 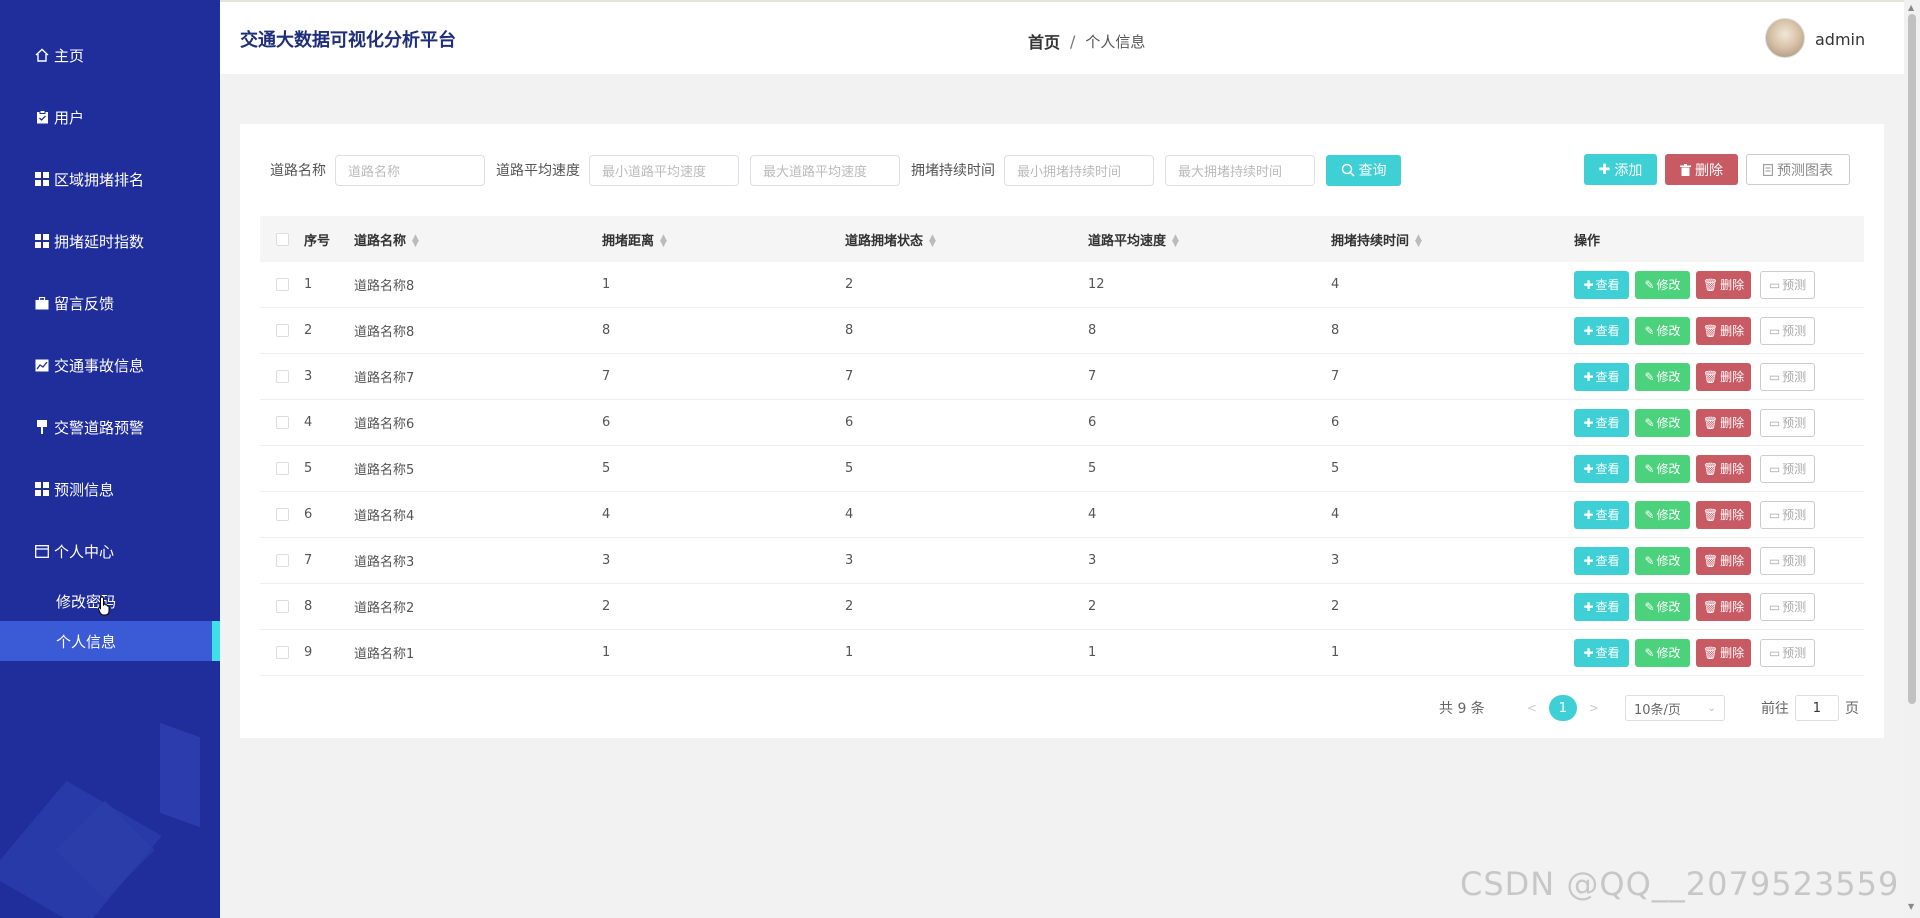 What do you see at coordinates (110, 641) in the screenshot?
I see `sidebar-subitem-personal-info: 个人信息` at bounding box center [110, 641].